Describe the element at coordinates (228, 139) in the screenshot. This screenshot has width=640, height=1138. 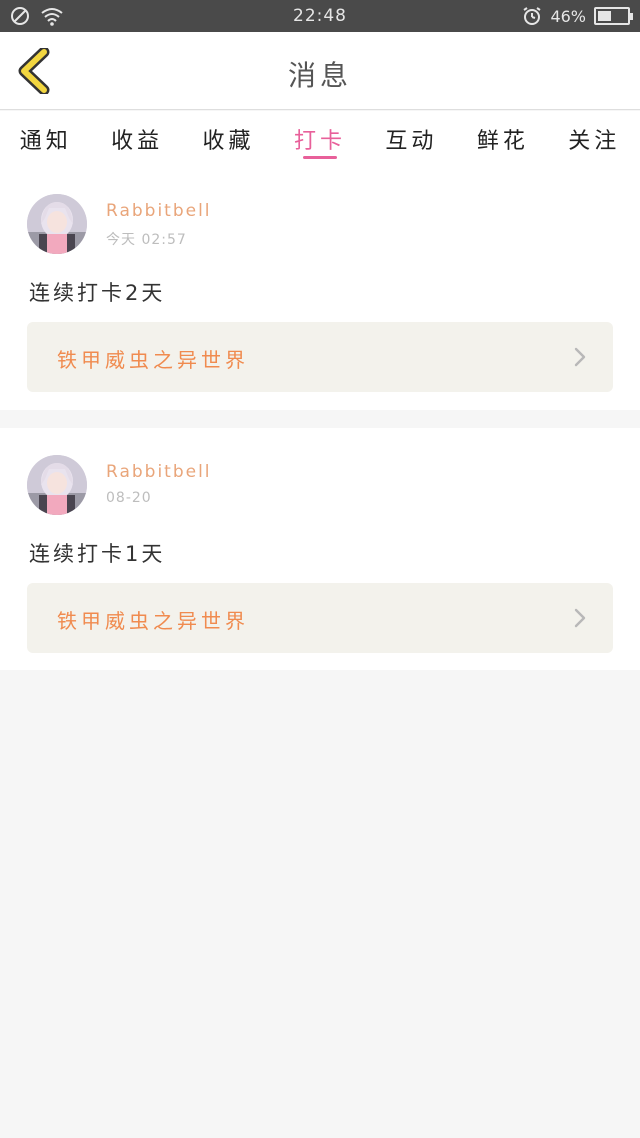
I see `tab-favorites: 收藏` at that location.